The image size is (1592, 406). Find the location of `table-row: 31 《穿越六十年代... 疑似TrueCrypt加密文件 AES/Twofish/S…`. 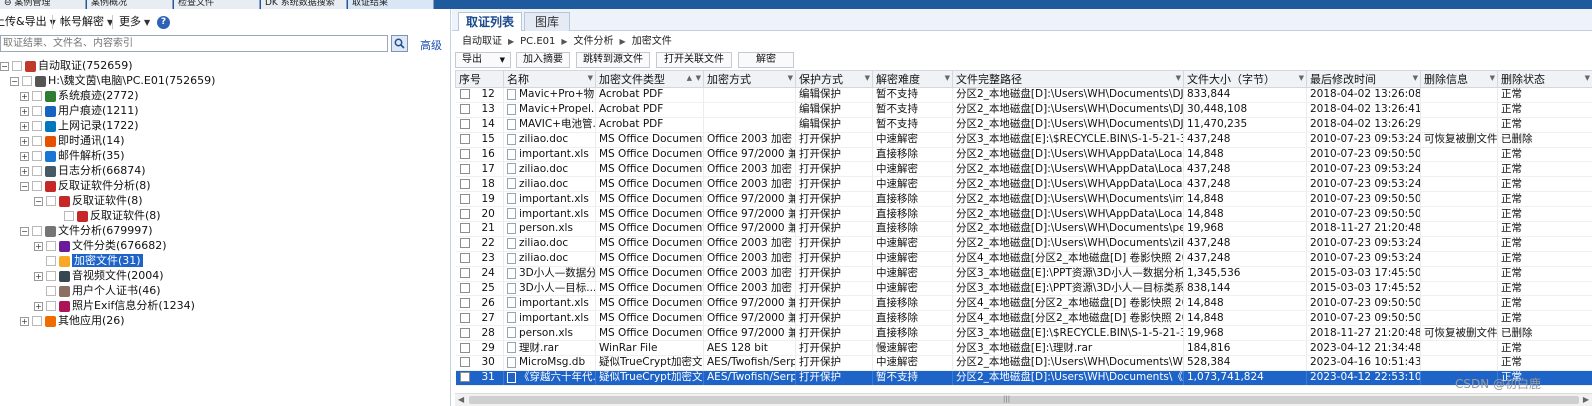

table-row: 31 《穿越六十年代... 疑似TrueCrypt加密文件 AES/Twofish/S… is located at coordinates (1023, 378).